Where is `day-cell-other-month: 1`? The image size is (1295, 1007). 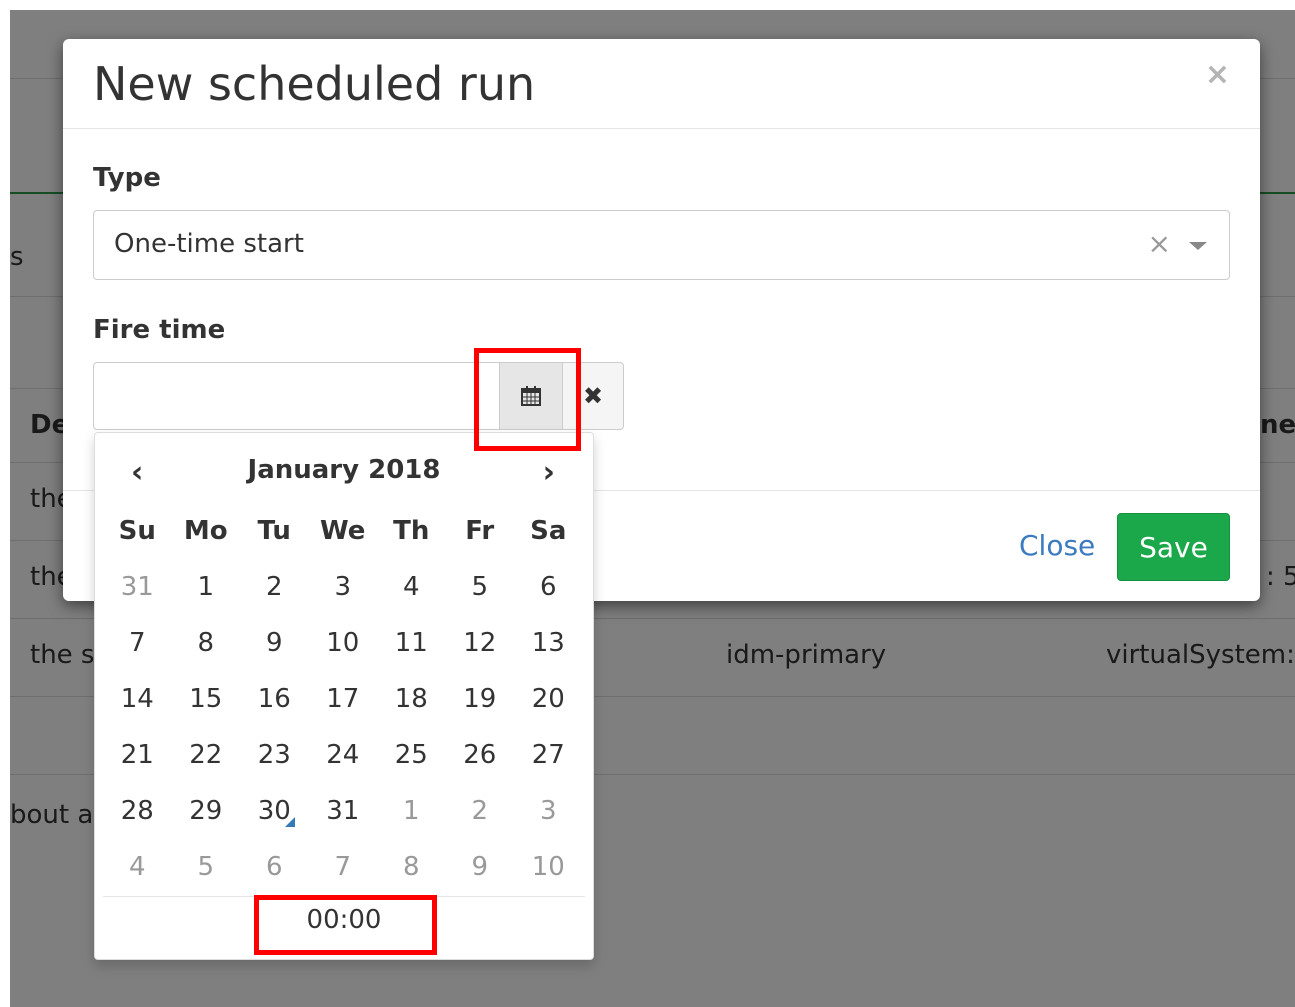 day-cell-other-month: 1 is located at coordinates (411, 811).